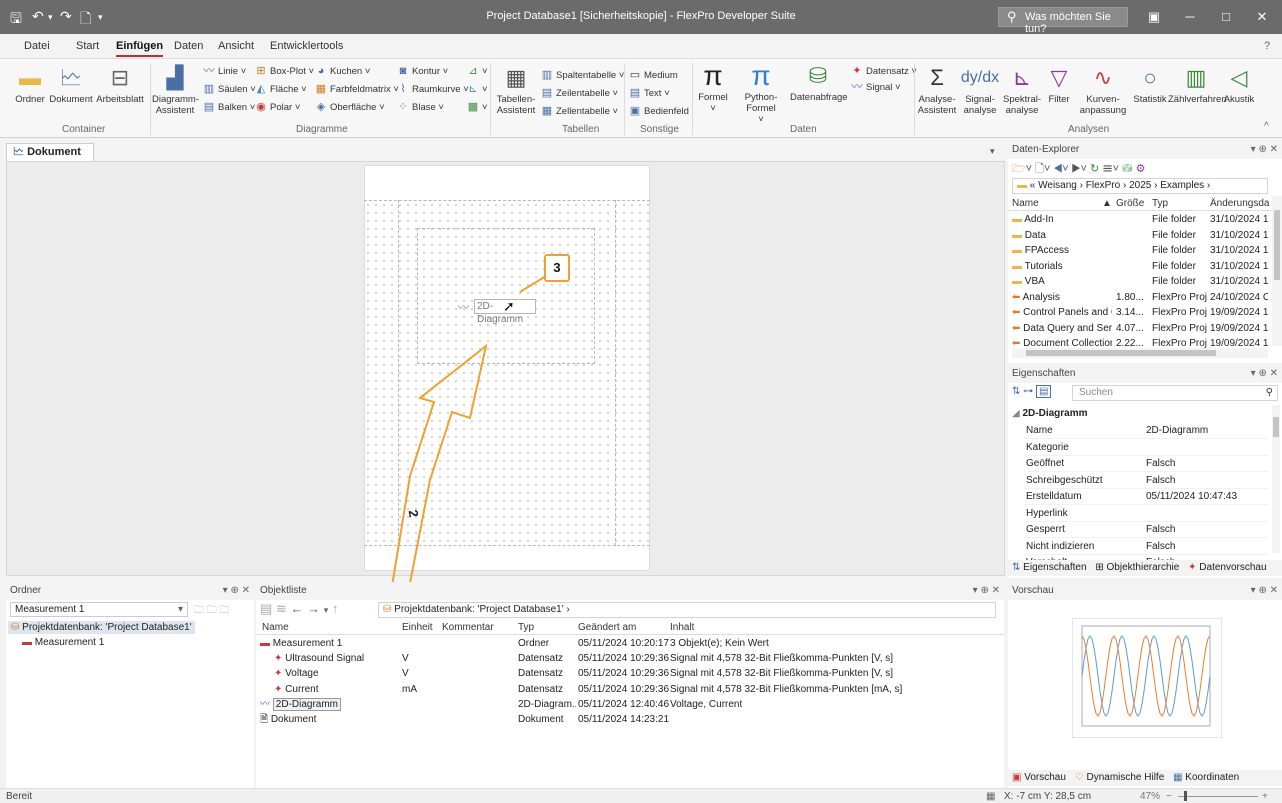 This screenshot has height=803, width=1282. Describe the element at coordinates (1076, 169) in the screenshot. I see `forward-icon: ▶` at that location.